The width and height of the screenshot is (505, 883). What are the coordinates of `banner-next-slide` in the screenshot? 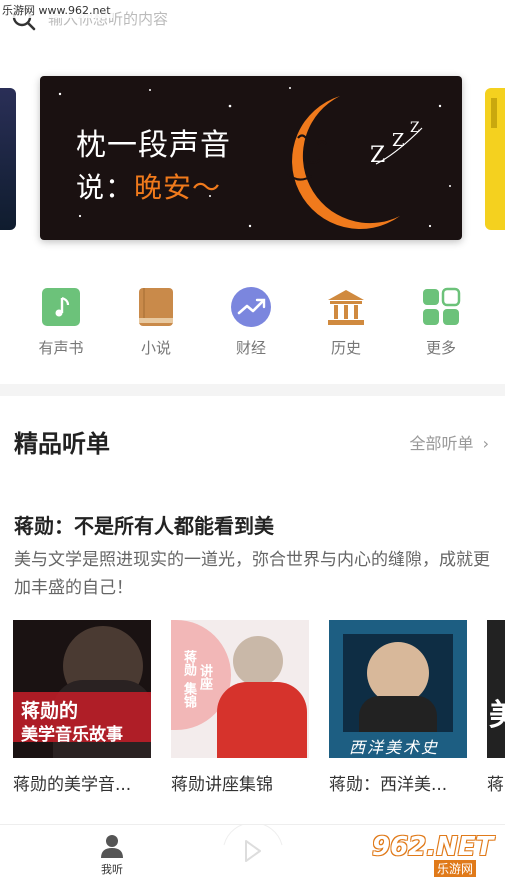 It's located at (495, 159).